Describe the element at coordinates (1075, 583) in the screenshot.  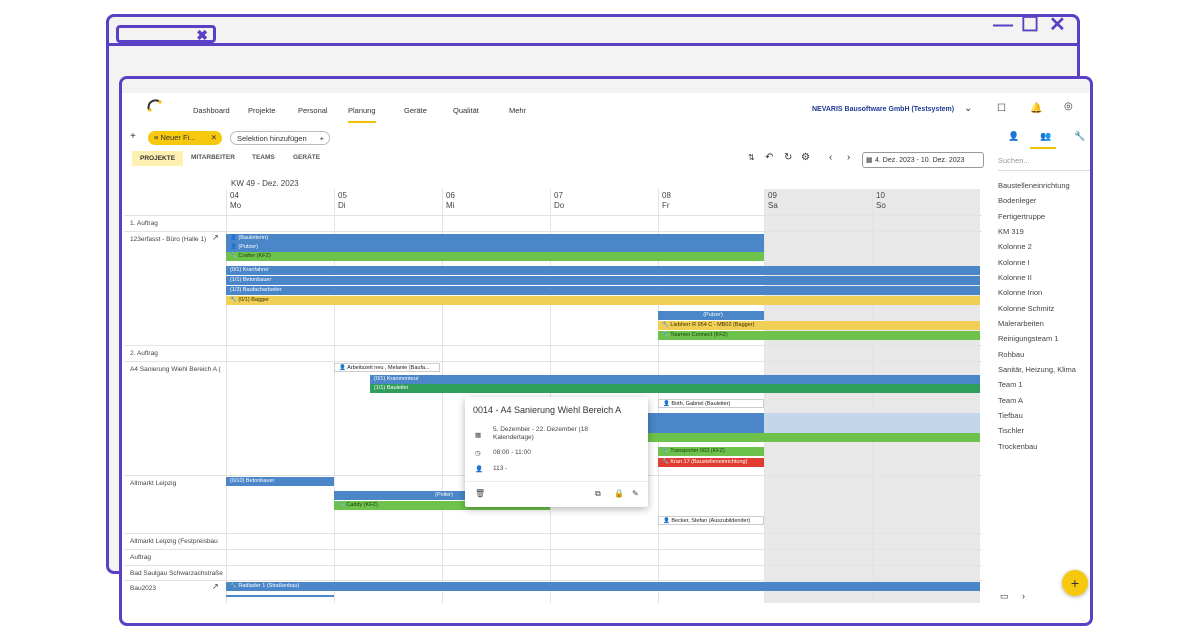
I see `add-fab-button: +` at that location.